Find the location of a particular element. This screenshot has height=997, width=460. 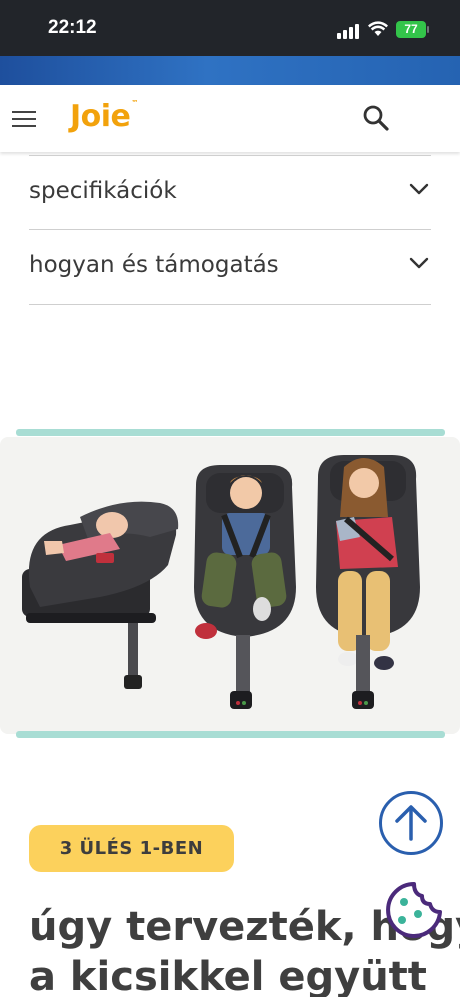

site-header: Joie™ is located at coordinates (230, 118).